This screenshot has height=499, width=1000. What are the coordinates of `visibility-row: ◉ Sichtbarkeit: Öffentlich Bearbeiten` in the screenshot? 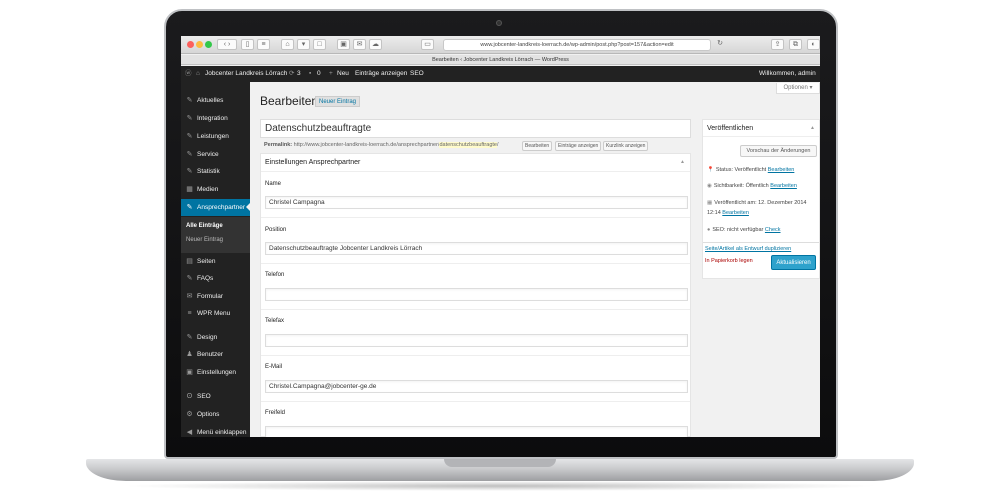 It's located at (752, 186).